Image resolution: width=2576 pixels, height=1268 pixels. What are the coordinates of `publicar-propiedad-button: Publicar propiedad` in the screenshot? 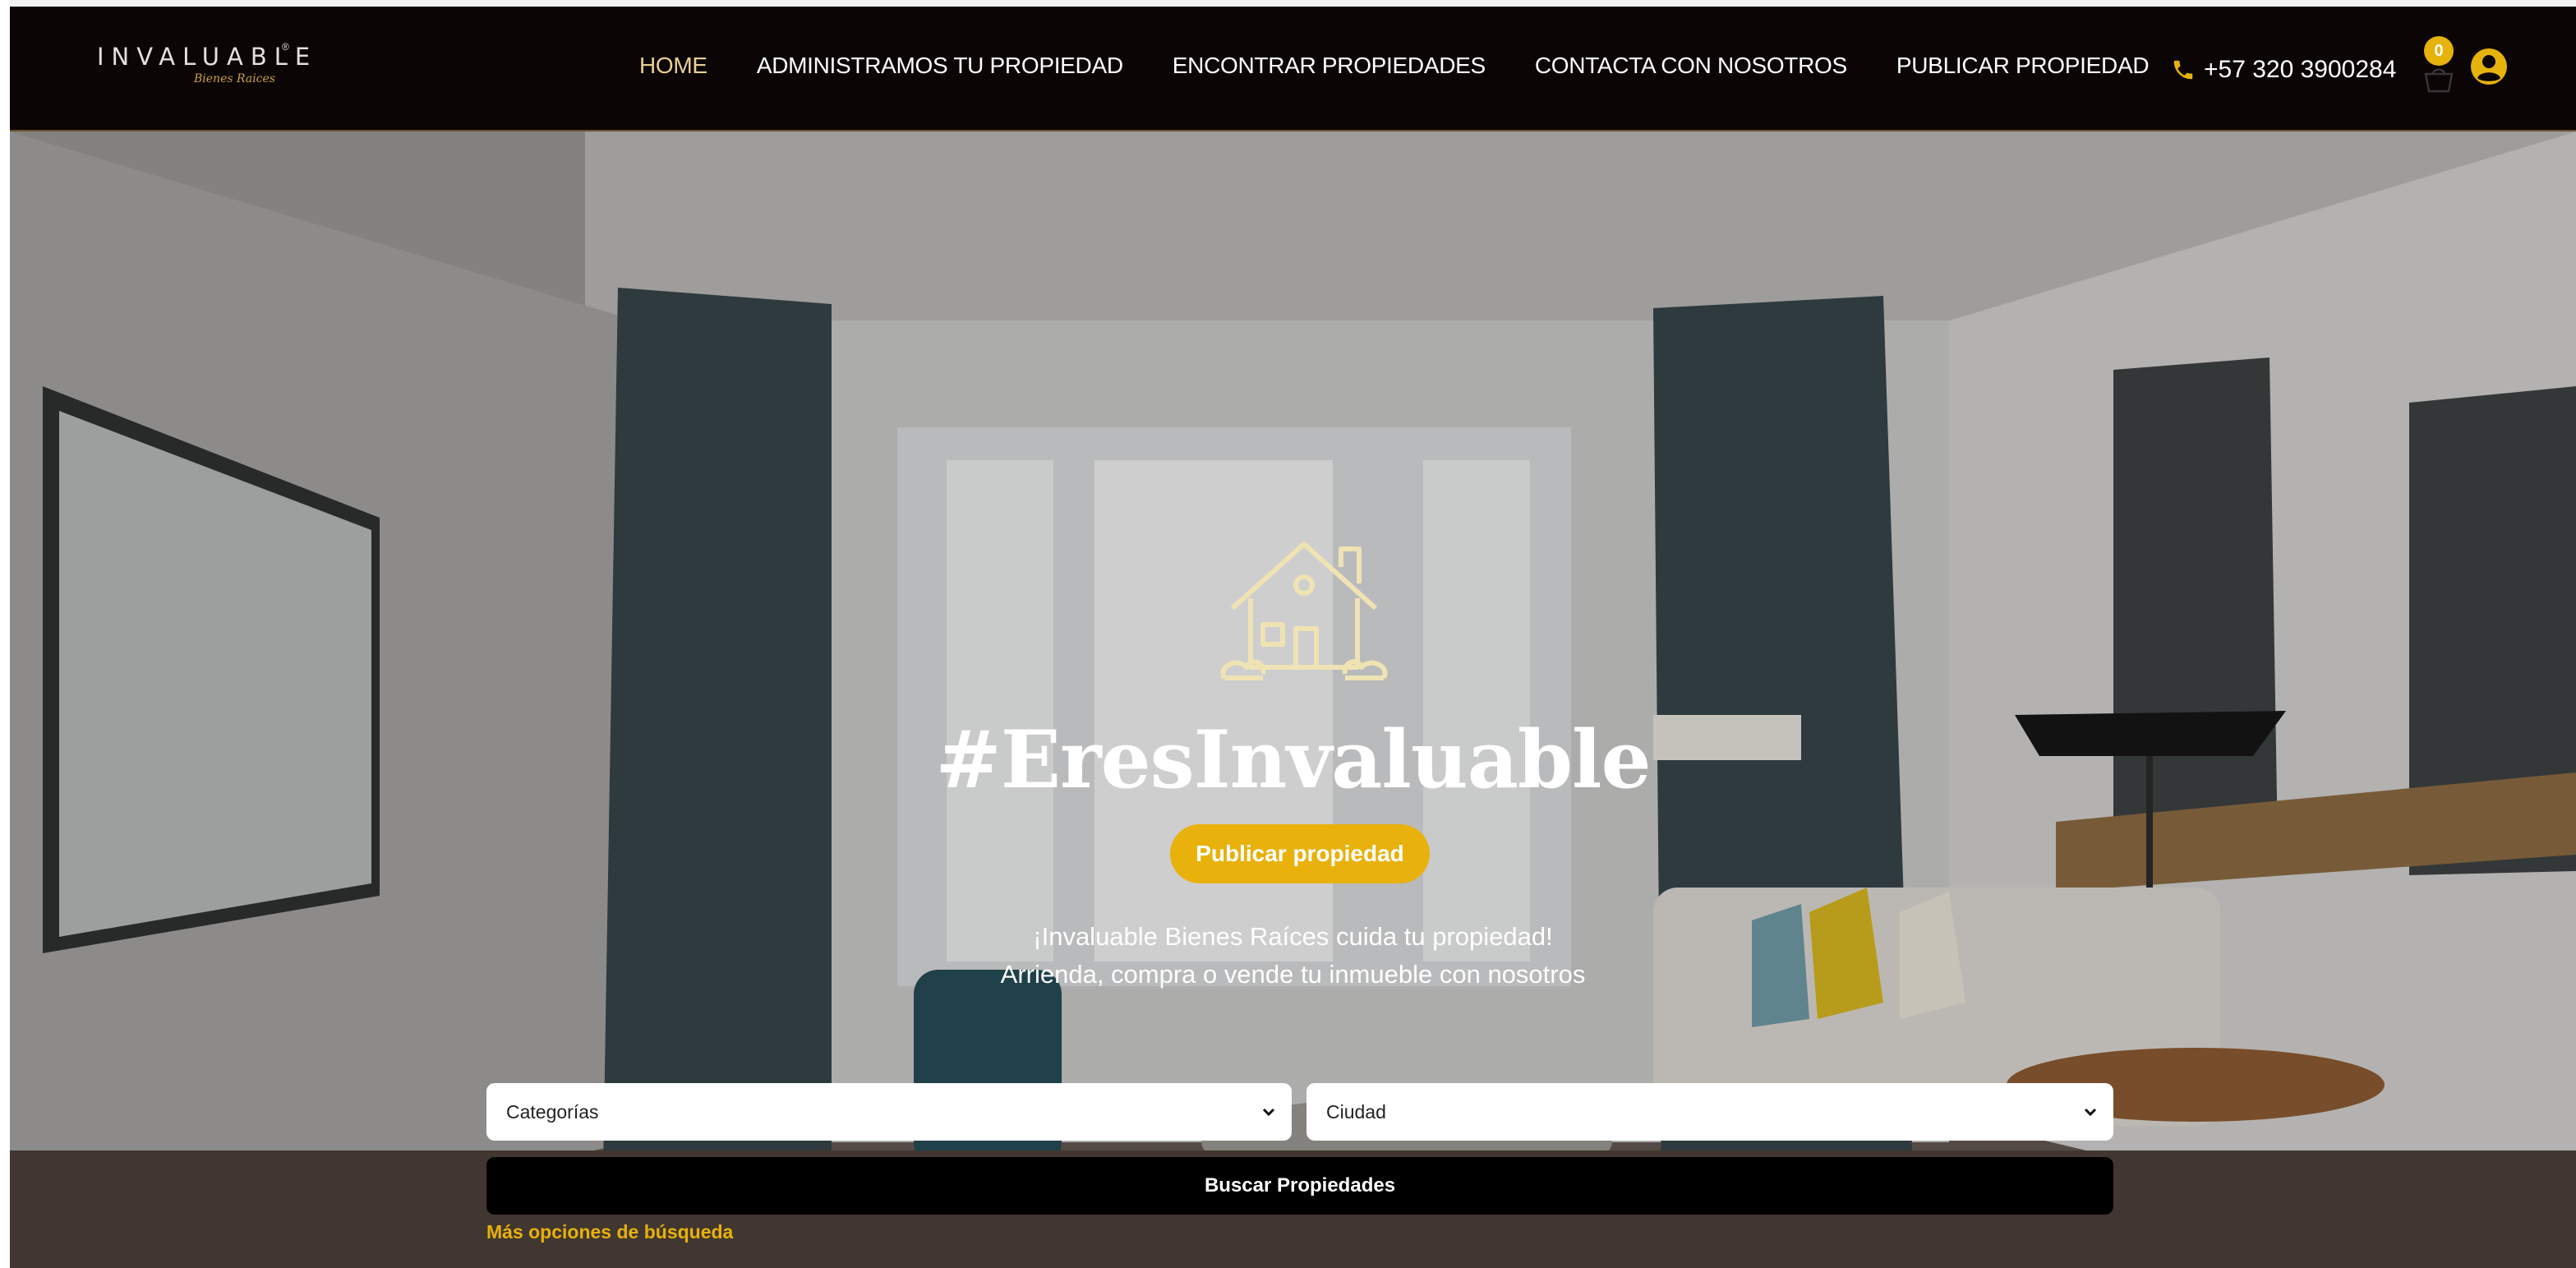 It's located at (1300, 853).